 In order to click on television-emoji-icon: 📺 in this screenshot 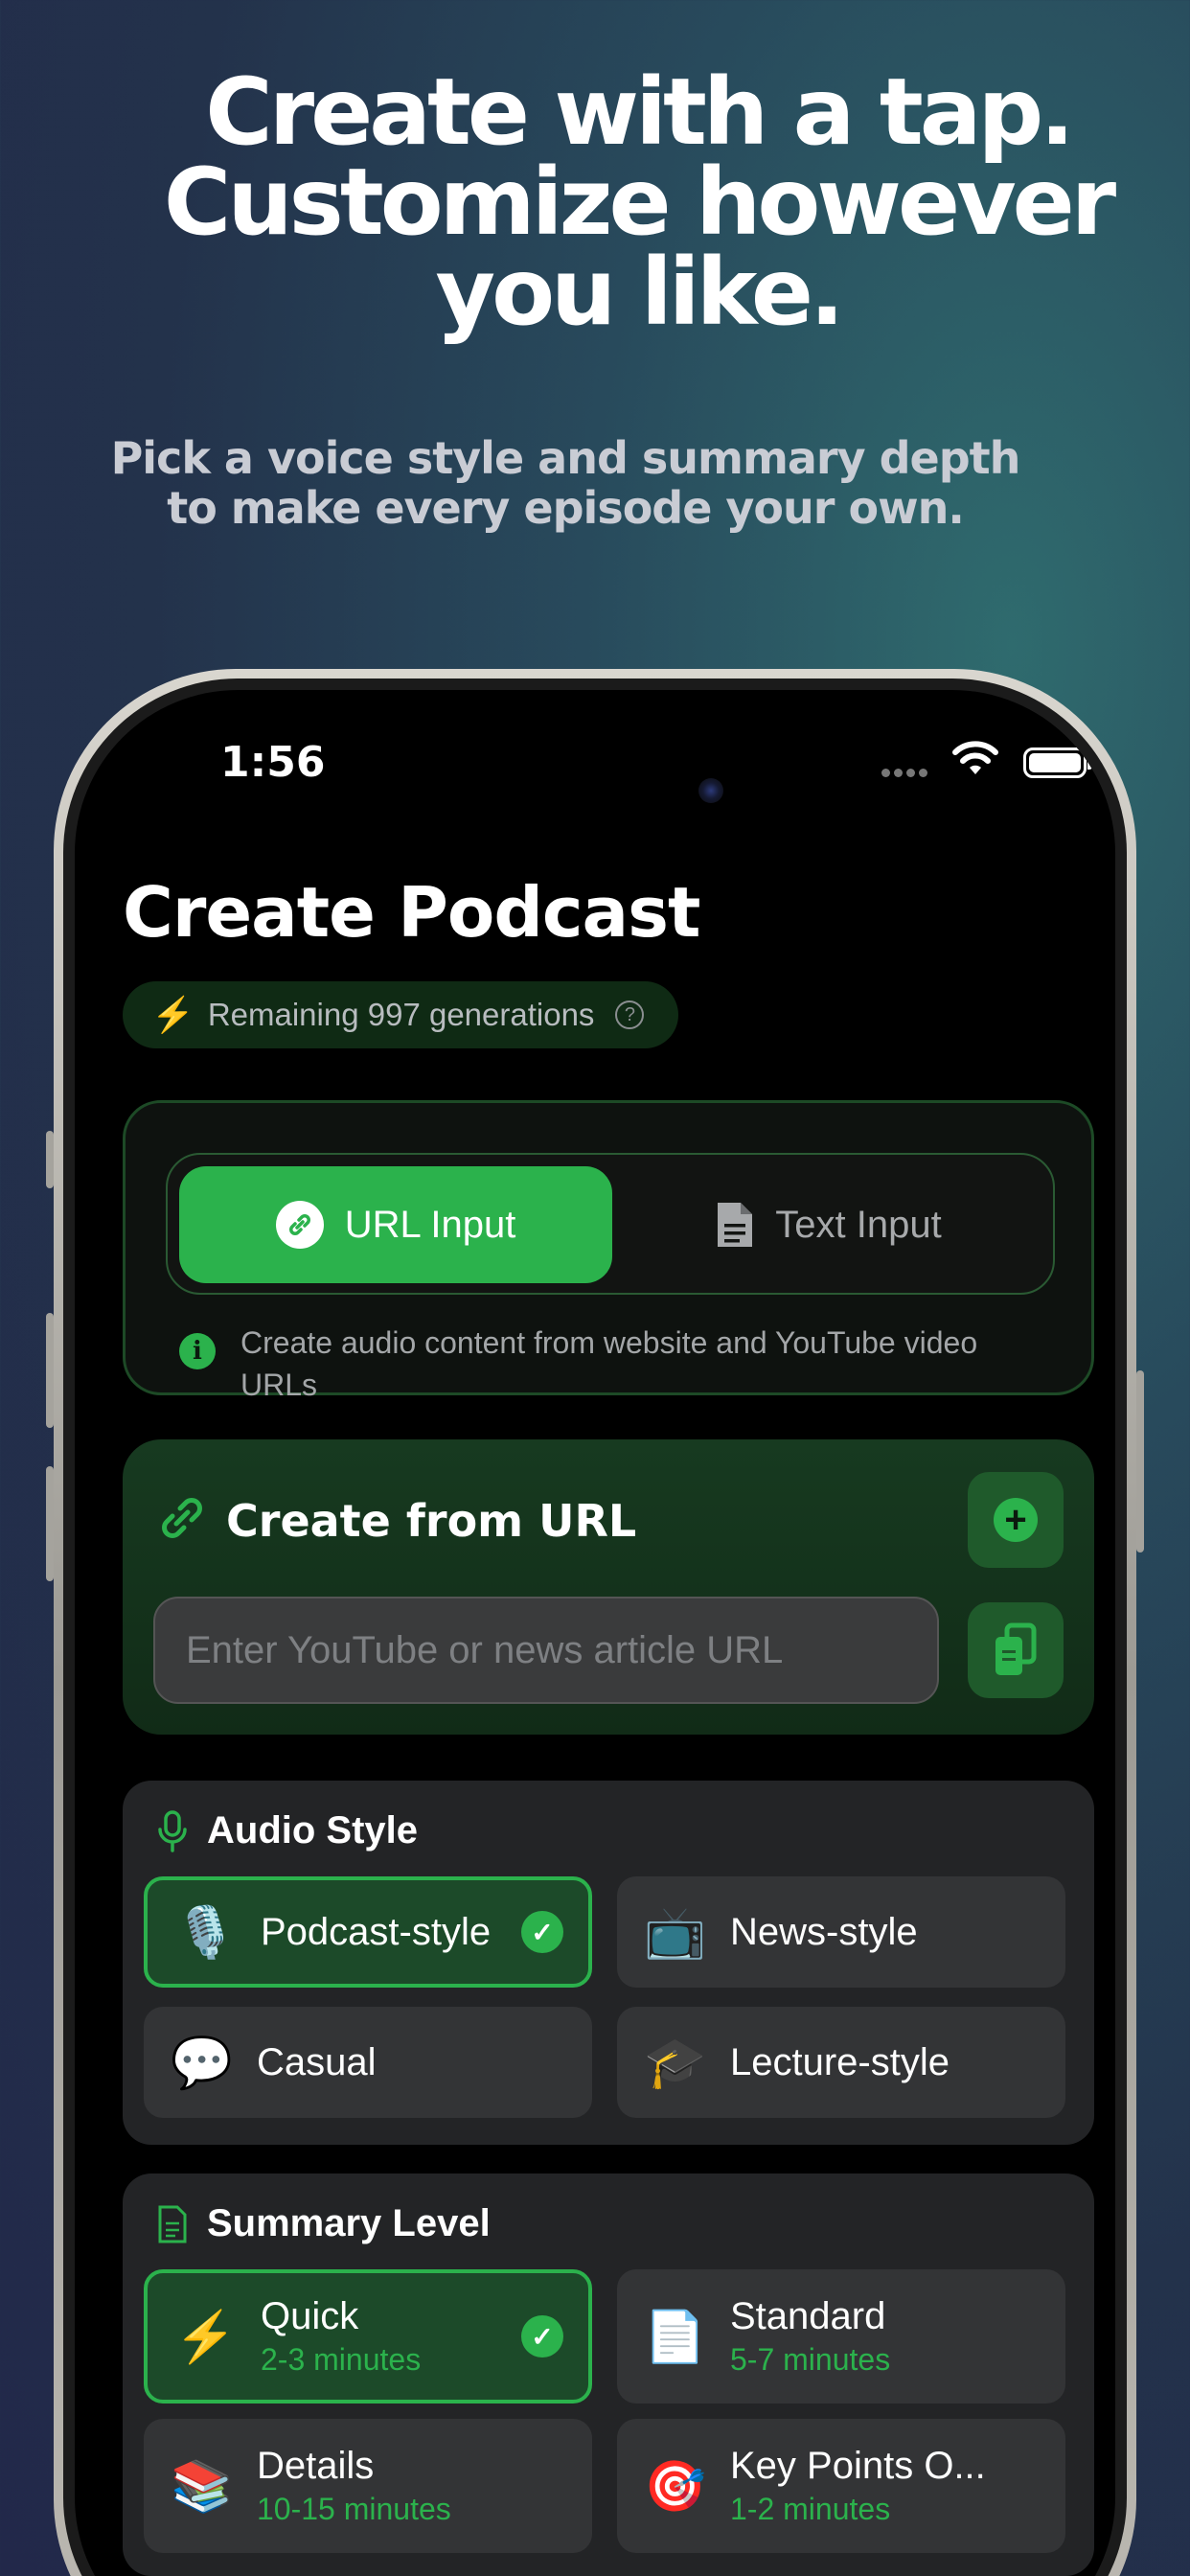, I will do `click(675, 1932)`.